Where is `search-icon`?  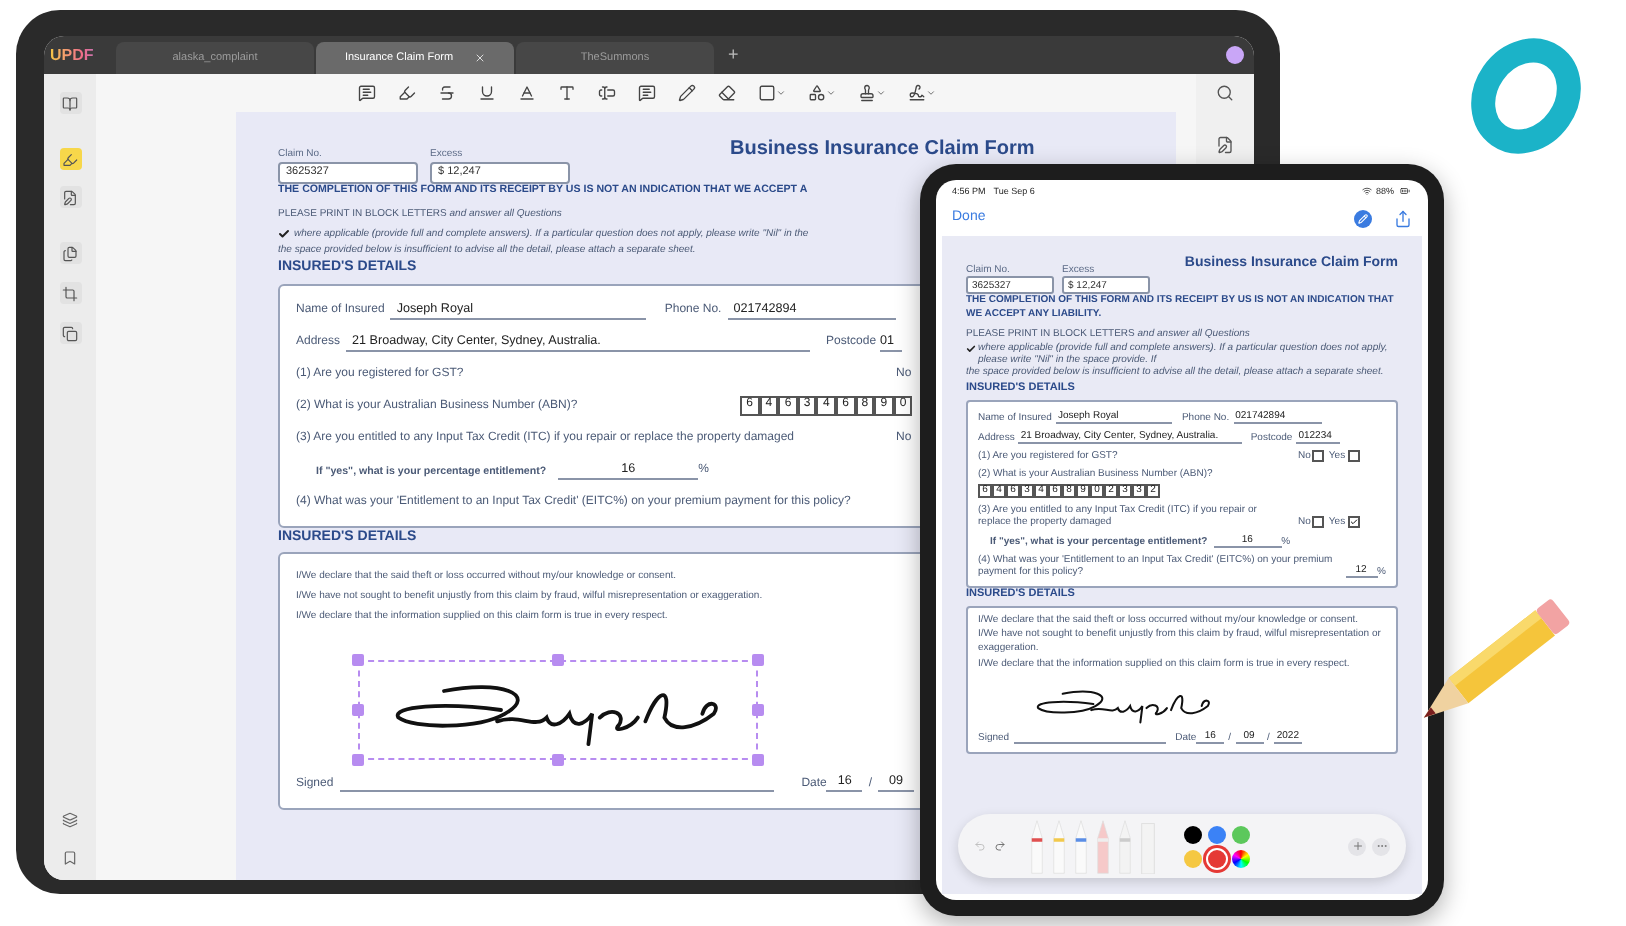 search-icon is located at coordinates (1225, 93).